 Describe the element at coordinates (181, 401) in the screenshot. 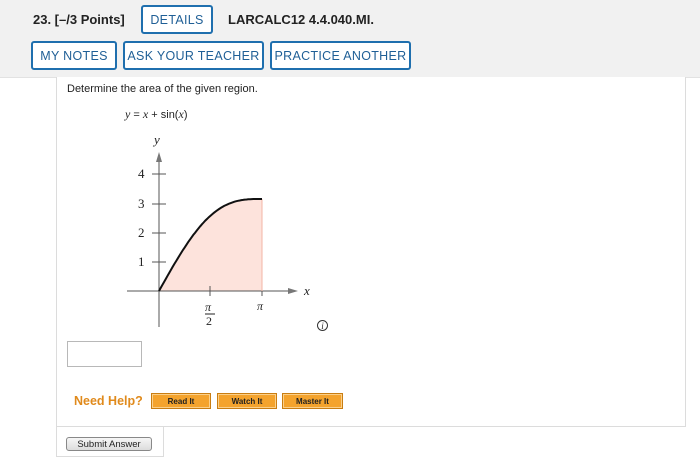

I see `read-it-button: Read It` at that location.